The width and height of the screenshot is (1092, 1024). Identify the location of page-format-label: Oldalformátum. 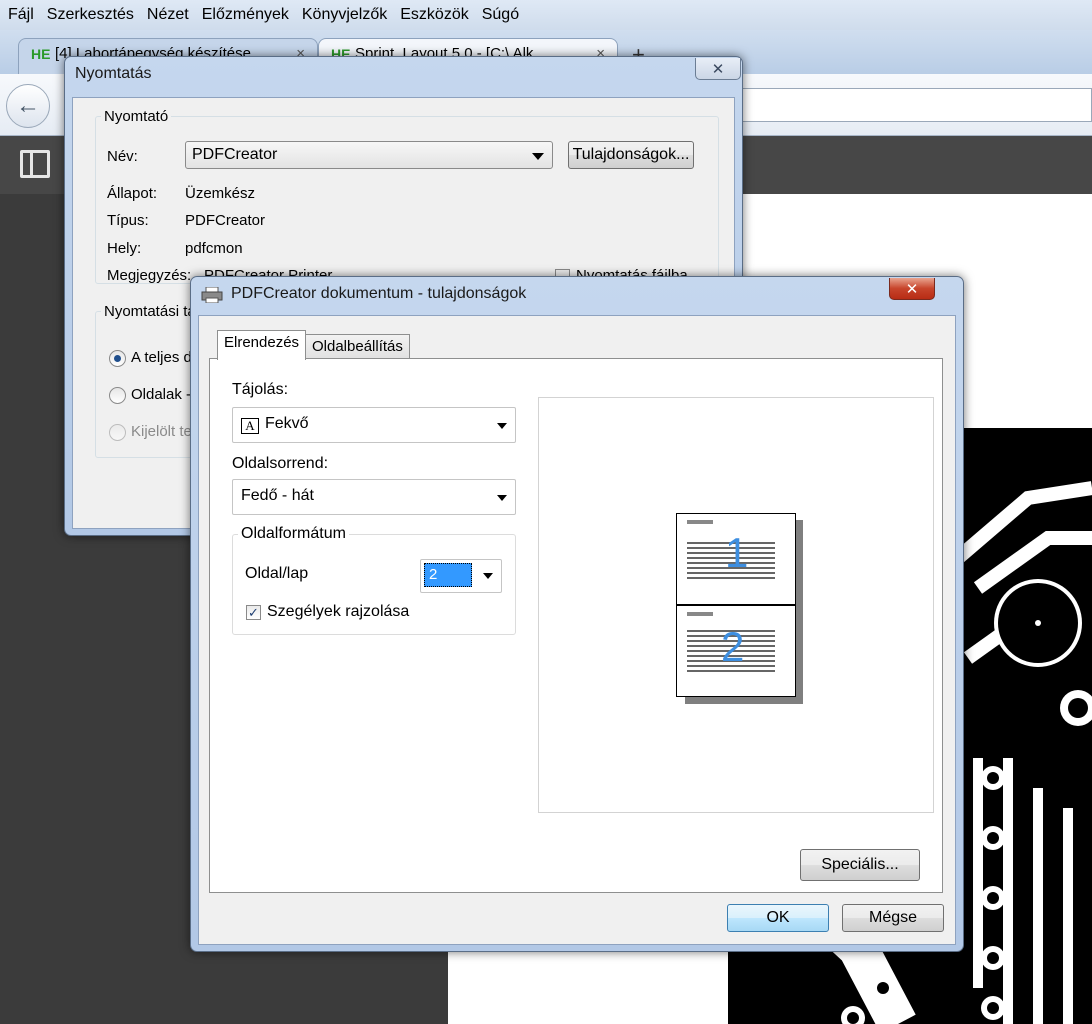
(293, 533).